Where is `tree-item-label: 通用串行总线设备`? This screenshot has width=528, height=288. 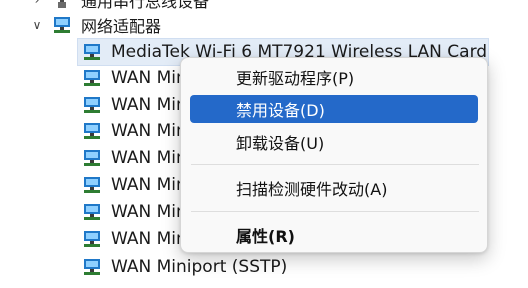 tree-item-label: 通用串行总线设备 is located at coordinates (145, 5).